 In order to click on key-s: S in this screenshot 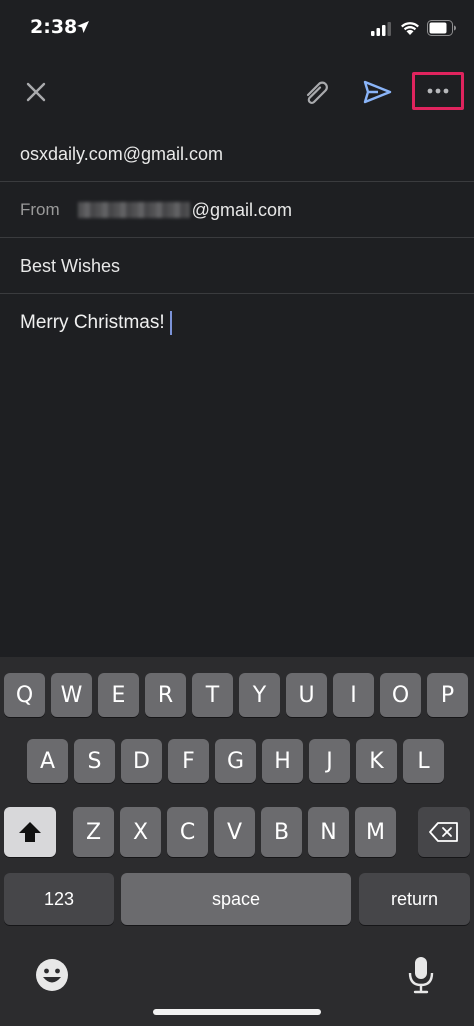, I will do `click(94, 761)`.